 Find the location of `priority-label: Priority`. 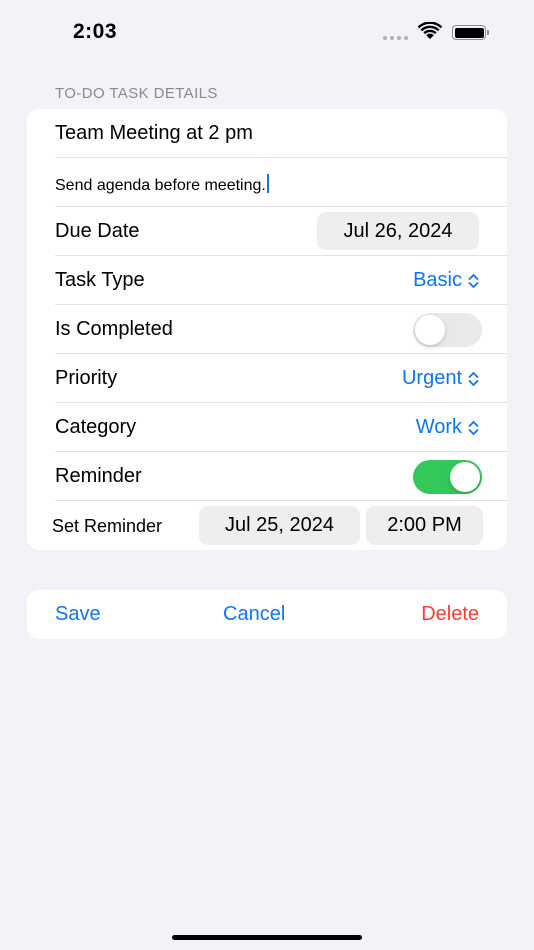

priority-label: Priority is located at coordinates (86, 378).